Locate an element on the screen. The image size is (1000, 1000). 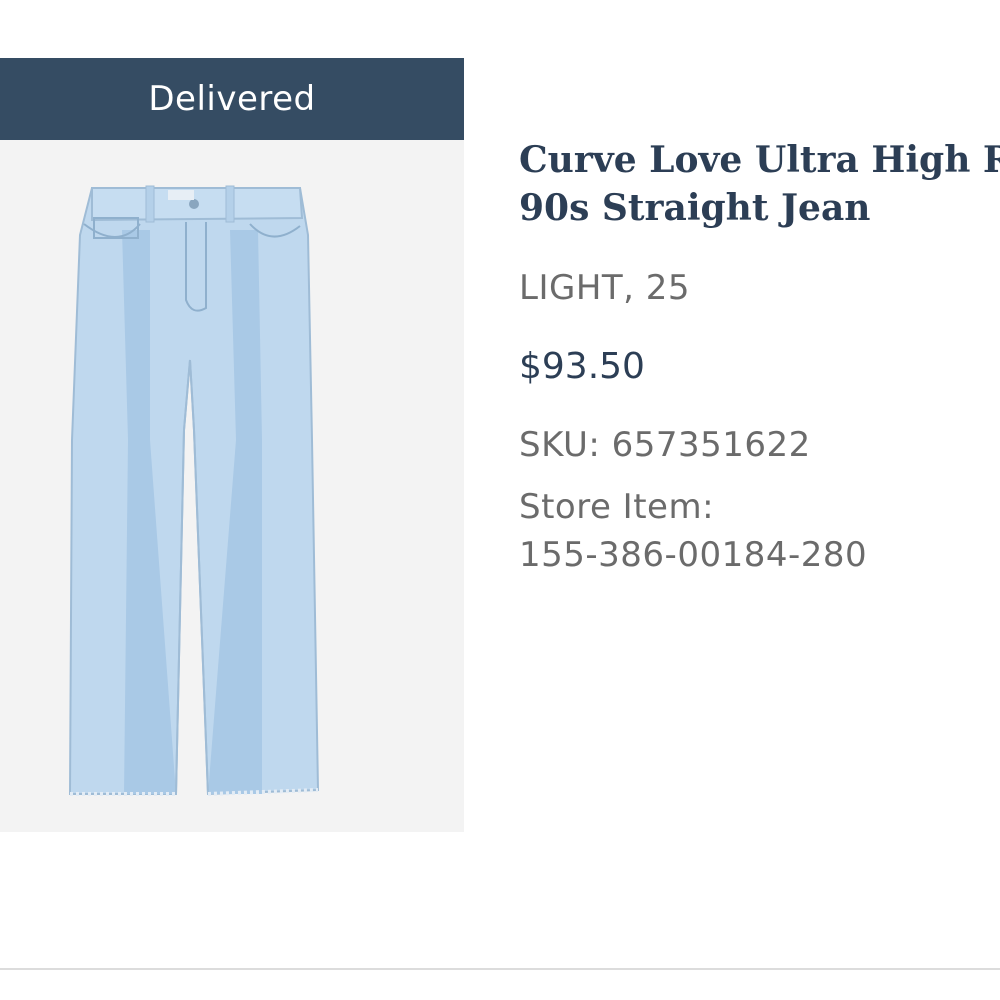
store-item-label: Store Item: is located at coordinates (617, 507).